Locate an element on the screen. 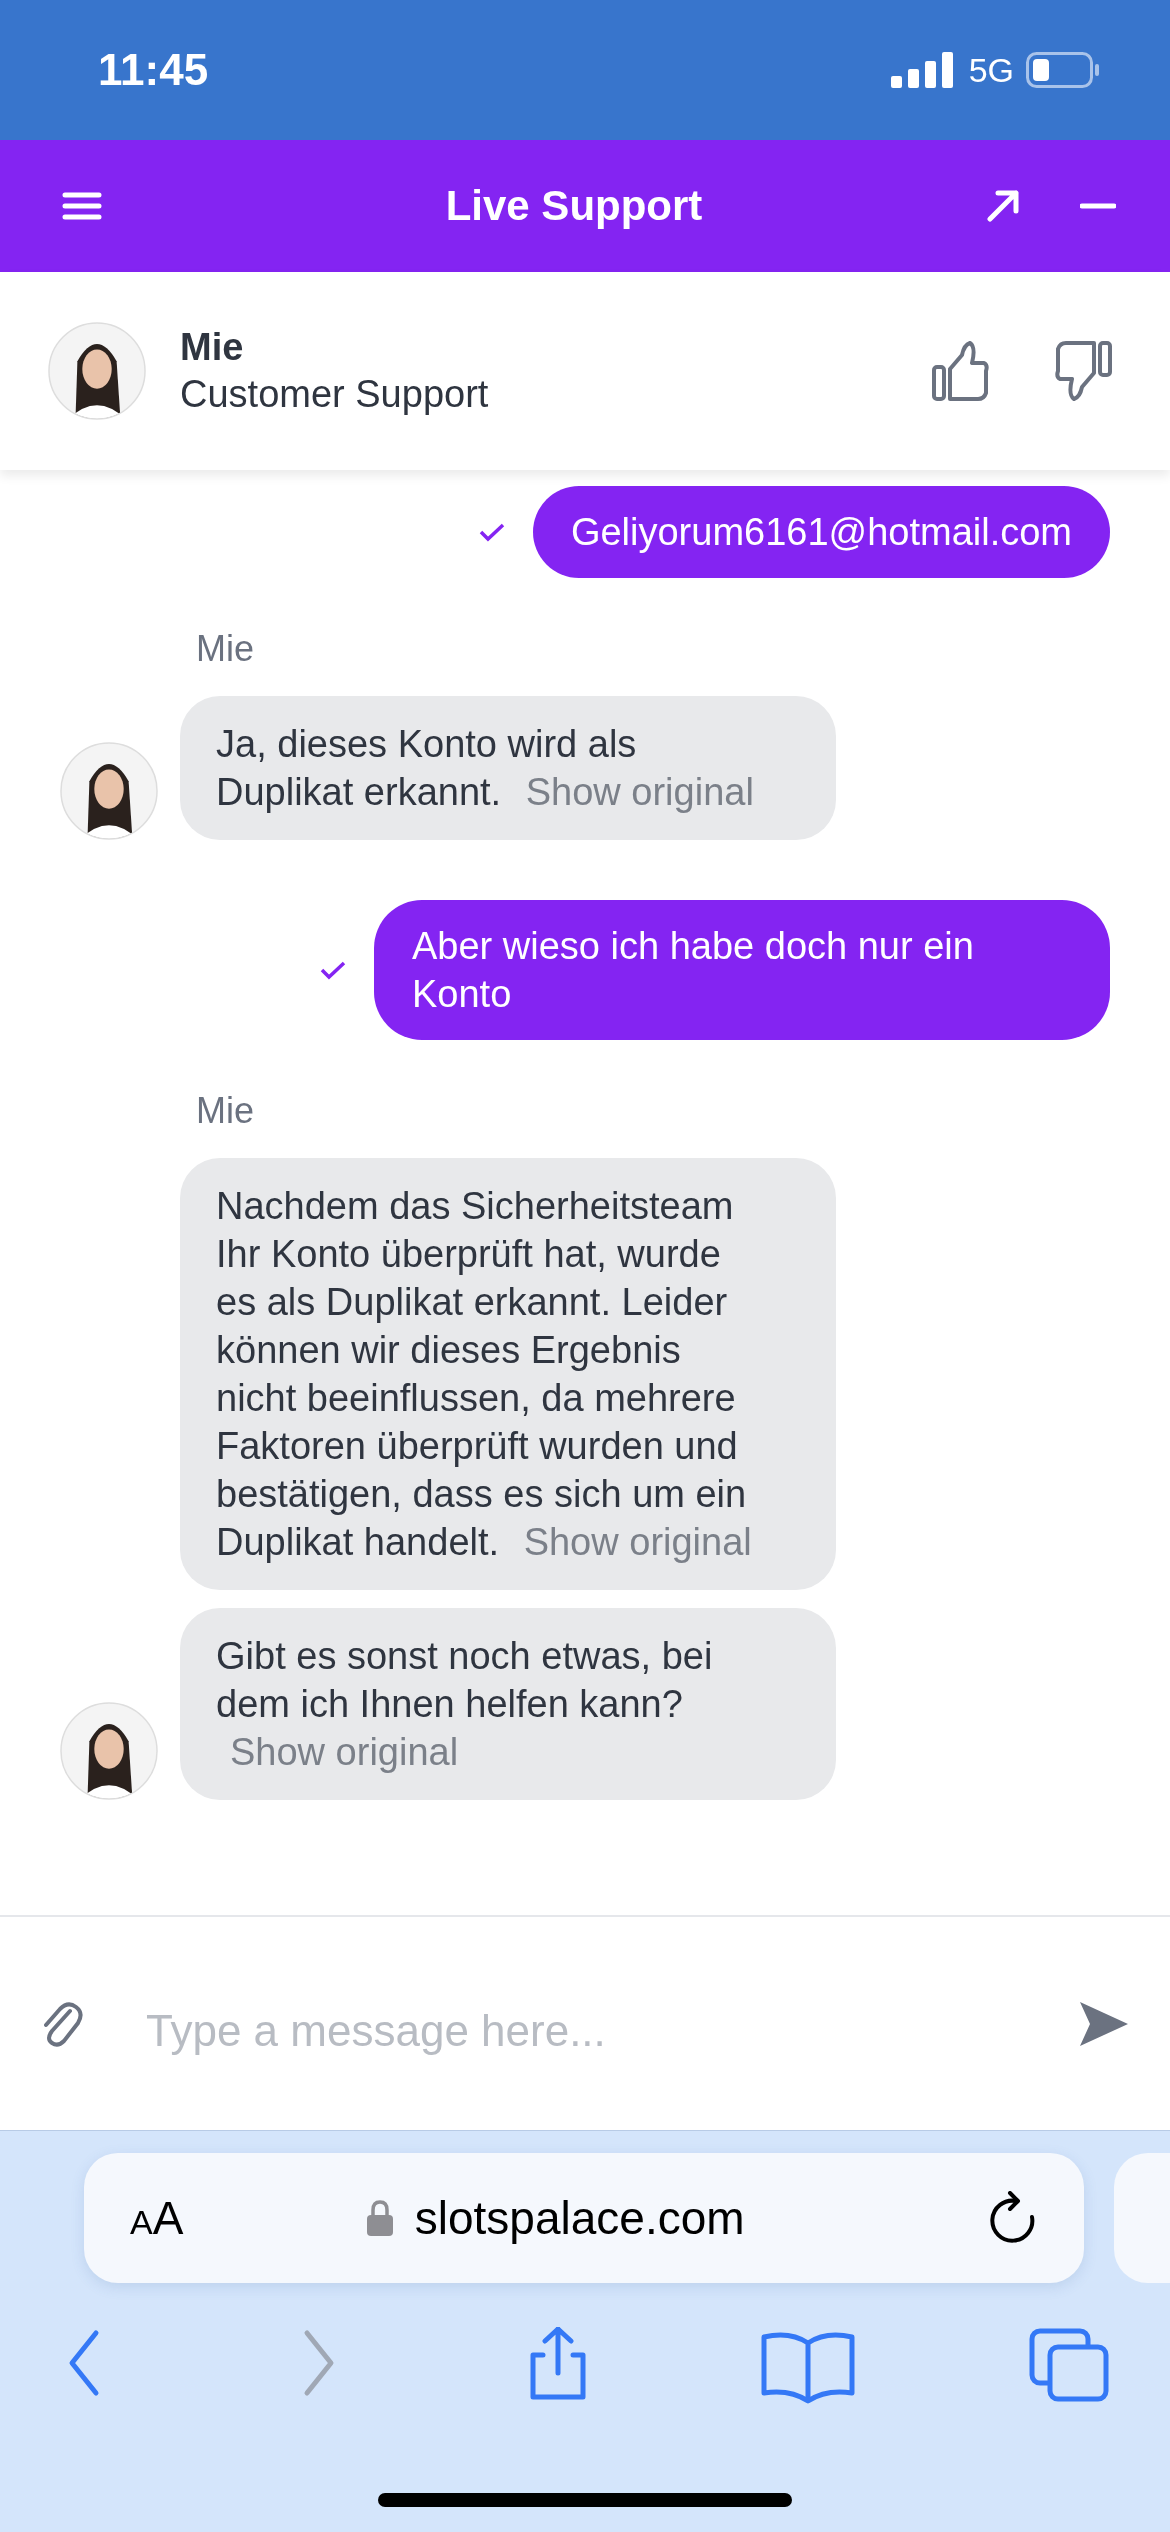 The height and width of the screenshot is (2532, 1170). header-title: Live Support is located at coordinates (574, 206).